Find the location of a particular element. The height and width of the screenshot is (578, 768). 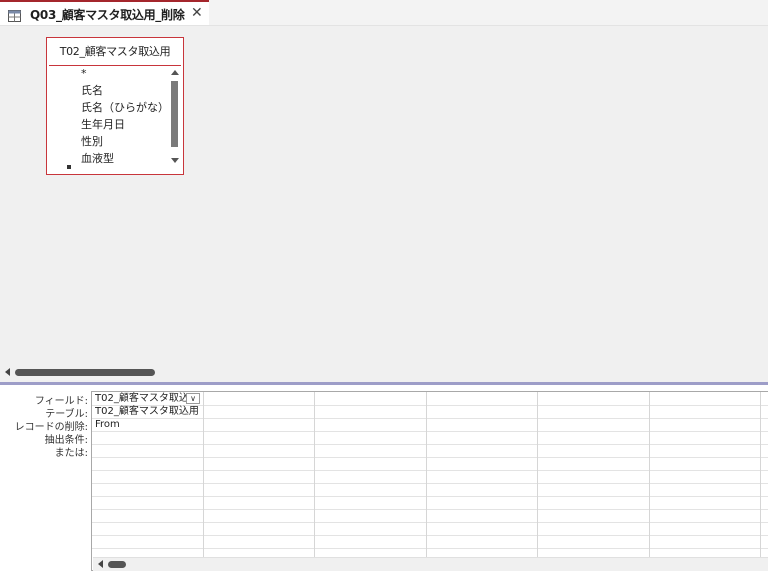

row-label-or: または: is located at coordinates (71, 453).